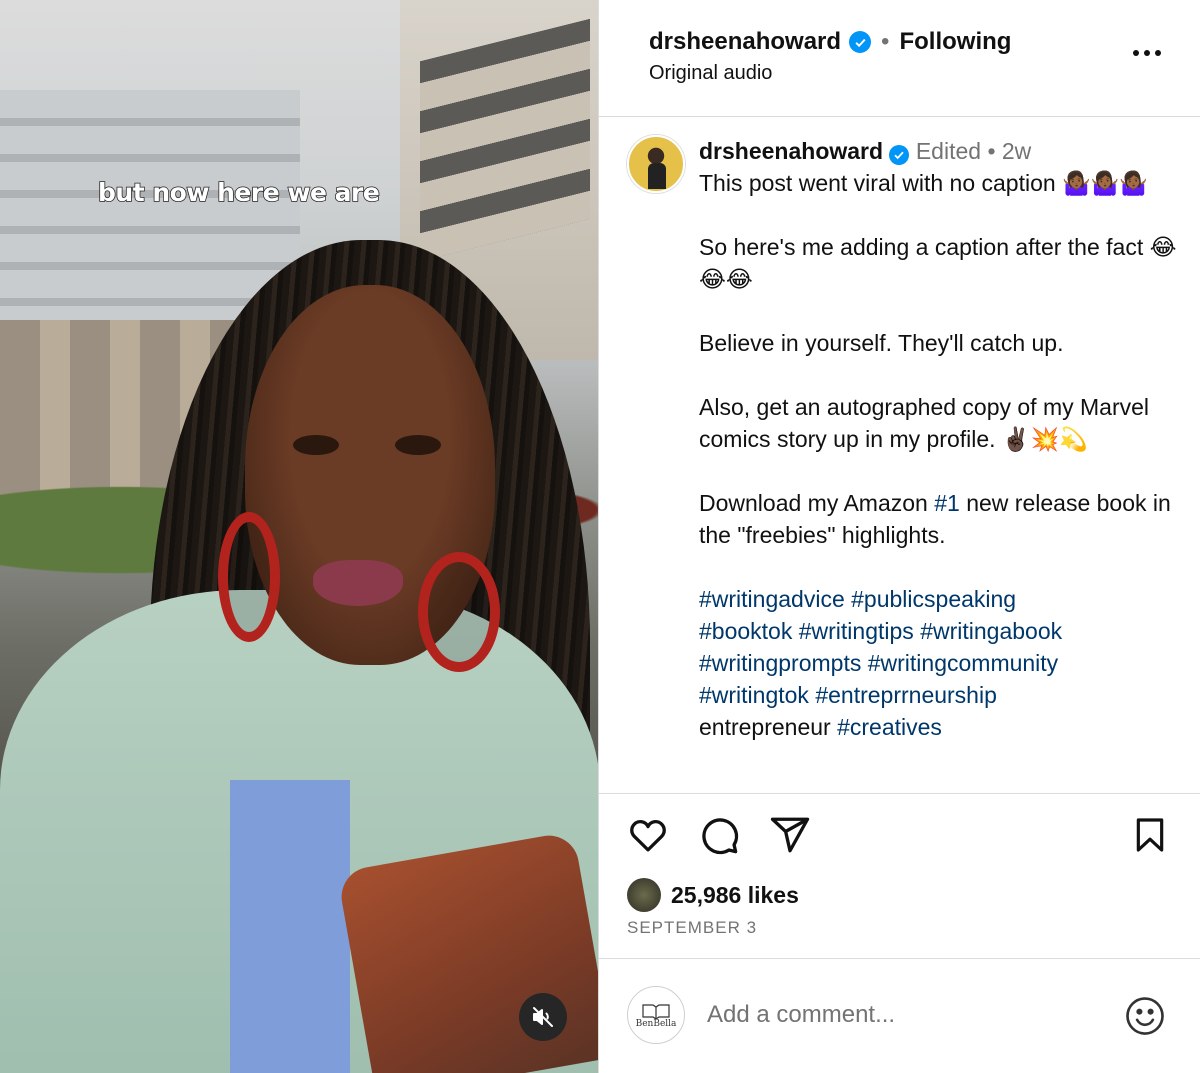 Image resolution: width=1200 pixels, height=1073 pixels. Describe the element at coordinates (963, 663) in the screenshot. I see `hashtag-link: #writingcommunity` at that location.